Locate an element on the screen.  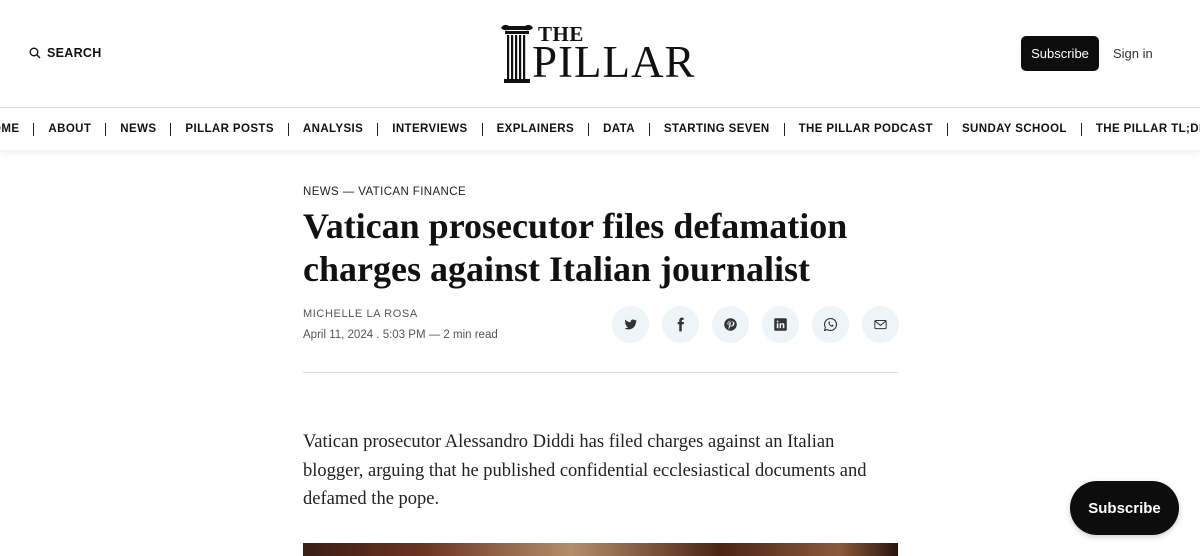
nav-item-home: OME is located at coordinates (16, 129).